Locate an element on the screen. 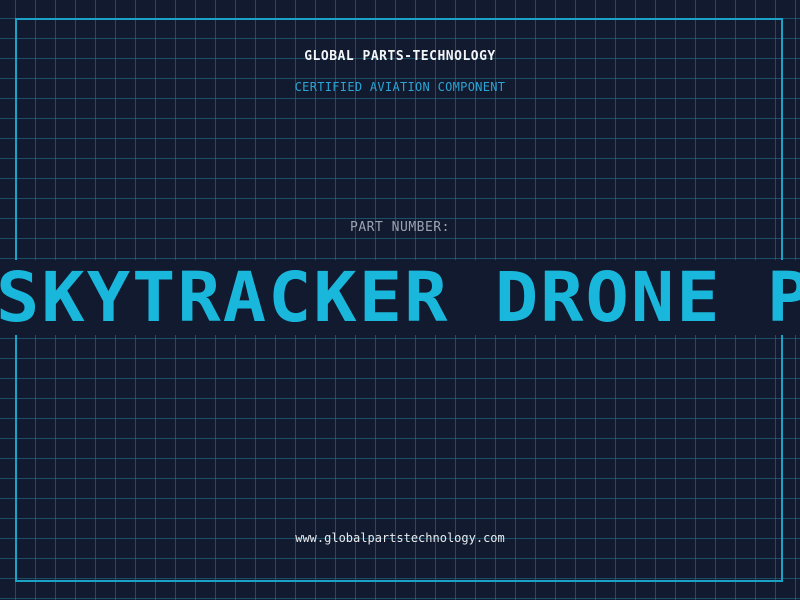  part-number-value: SKYTRACKER DRONE P is located at coordinates (400, 297).